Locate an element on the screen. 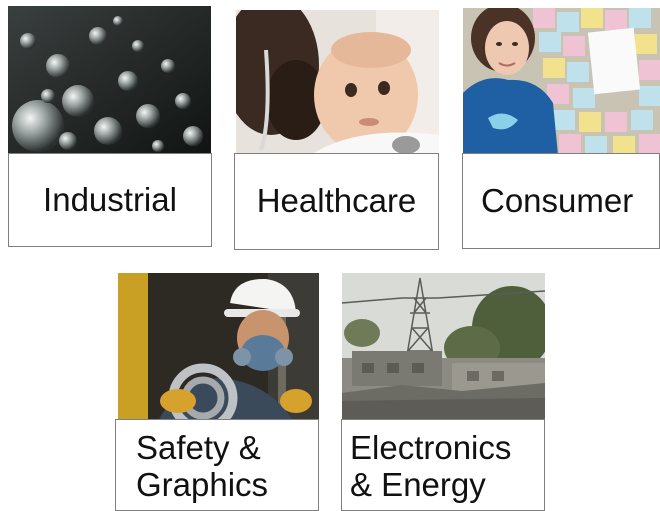  tile-label-line: & Energy is located at coordinates (418, 484).